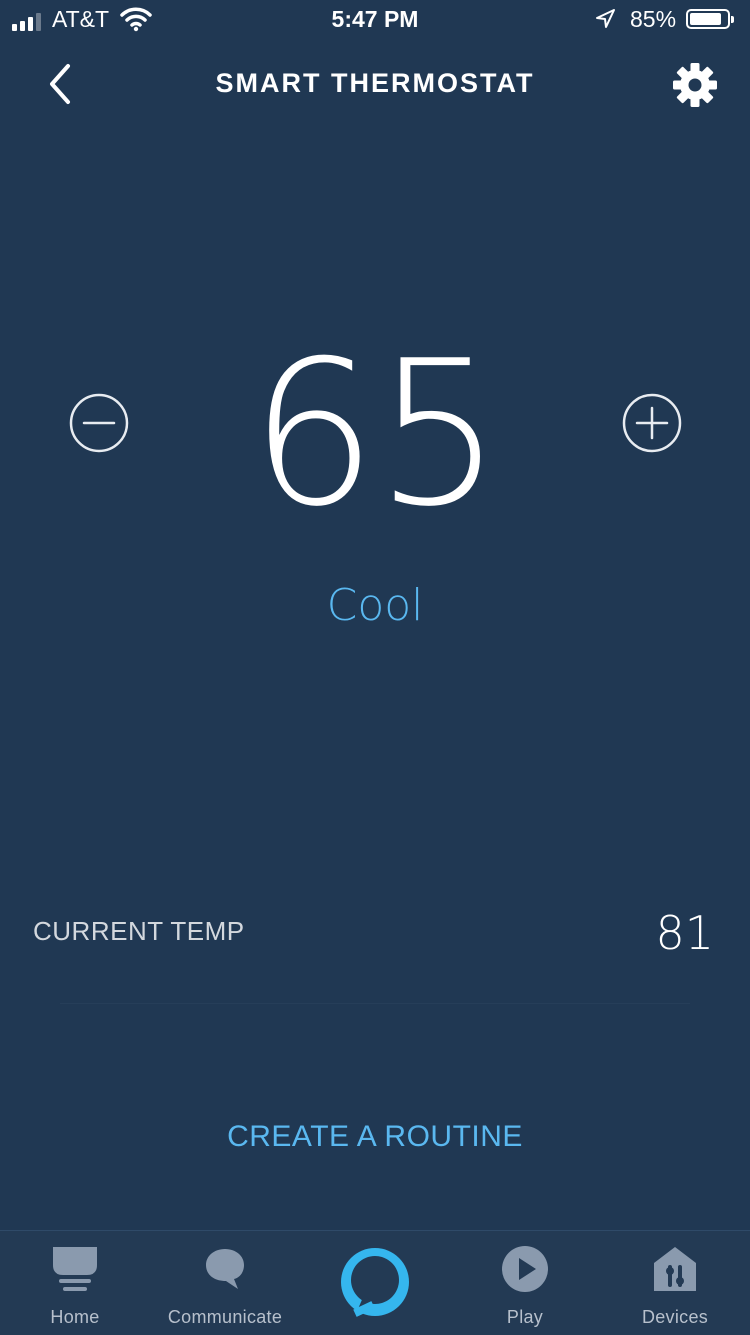 Image resolution: width=750 pixels, height=1335 pixels. What do you see at coordinates (684, 933) in the screenshot?
I see `current-temp-value: 81` at bounding box center [684, 933].